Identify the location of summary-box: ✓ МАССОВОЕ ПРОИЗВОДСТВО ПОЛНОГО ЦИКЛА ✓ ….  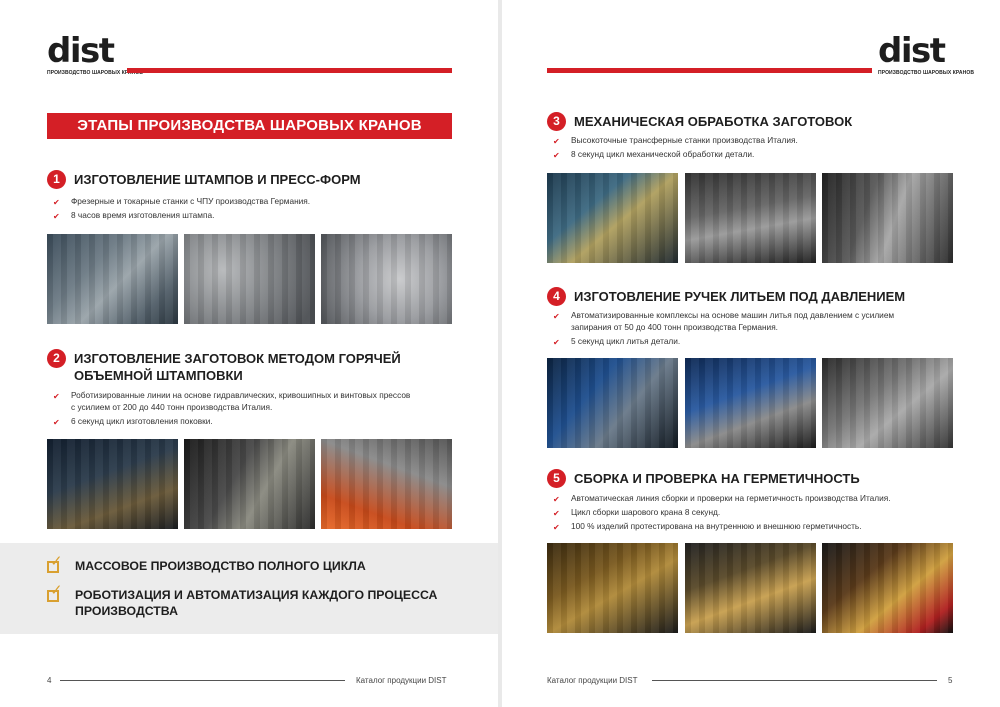
(249, 588).